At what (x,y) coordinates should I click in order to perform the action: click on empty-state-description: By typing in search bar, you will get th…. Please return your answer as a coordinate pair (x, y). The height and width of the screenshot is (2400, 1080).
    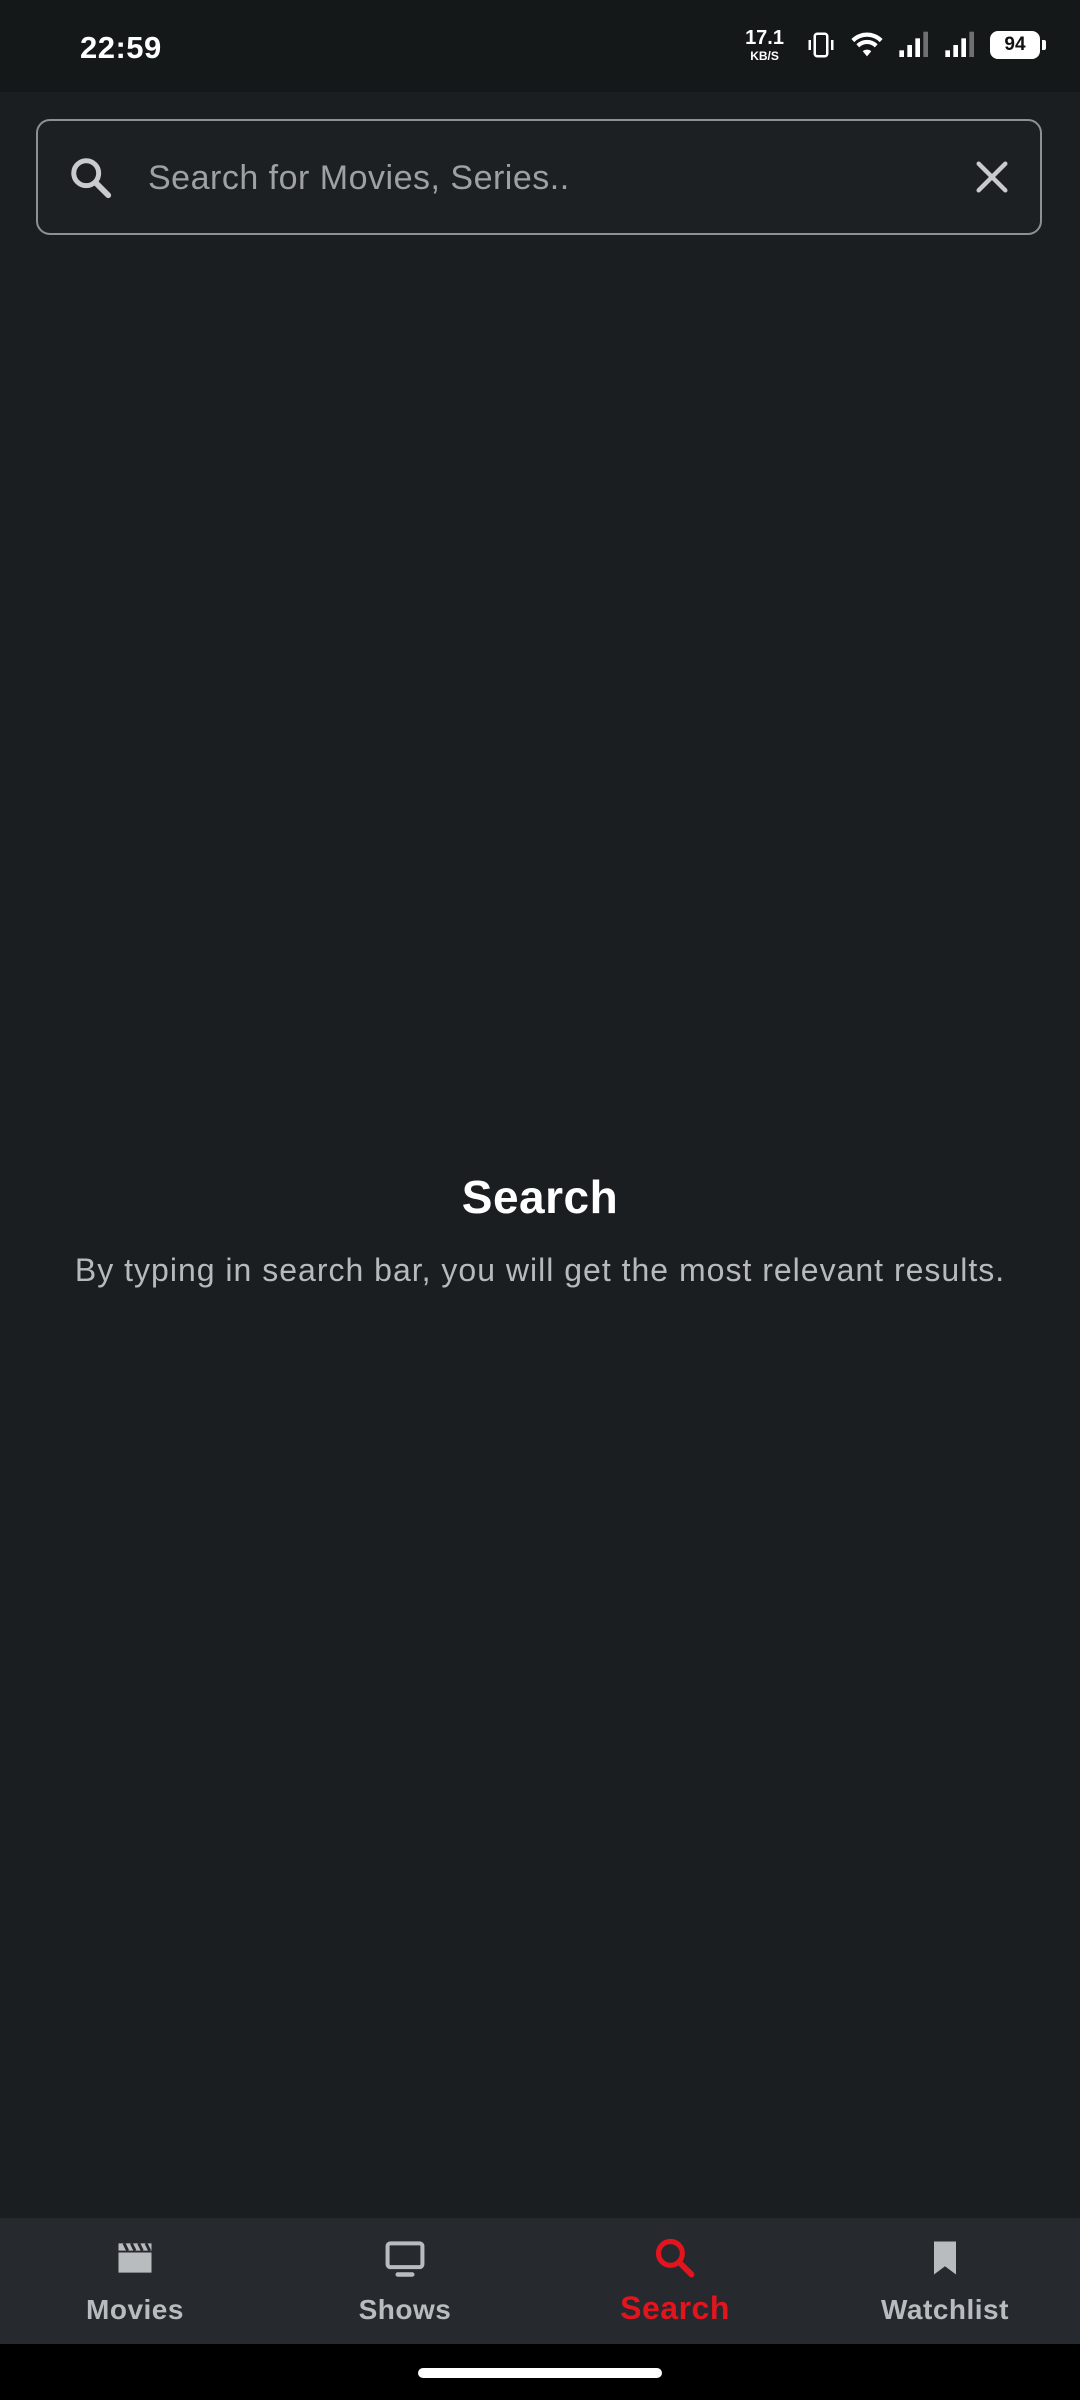
    Looking at the image, I should click on (540, 1270).